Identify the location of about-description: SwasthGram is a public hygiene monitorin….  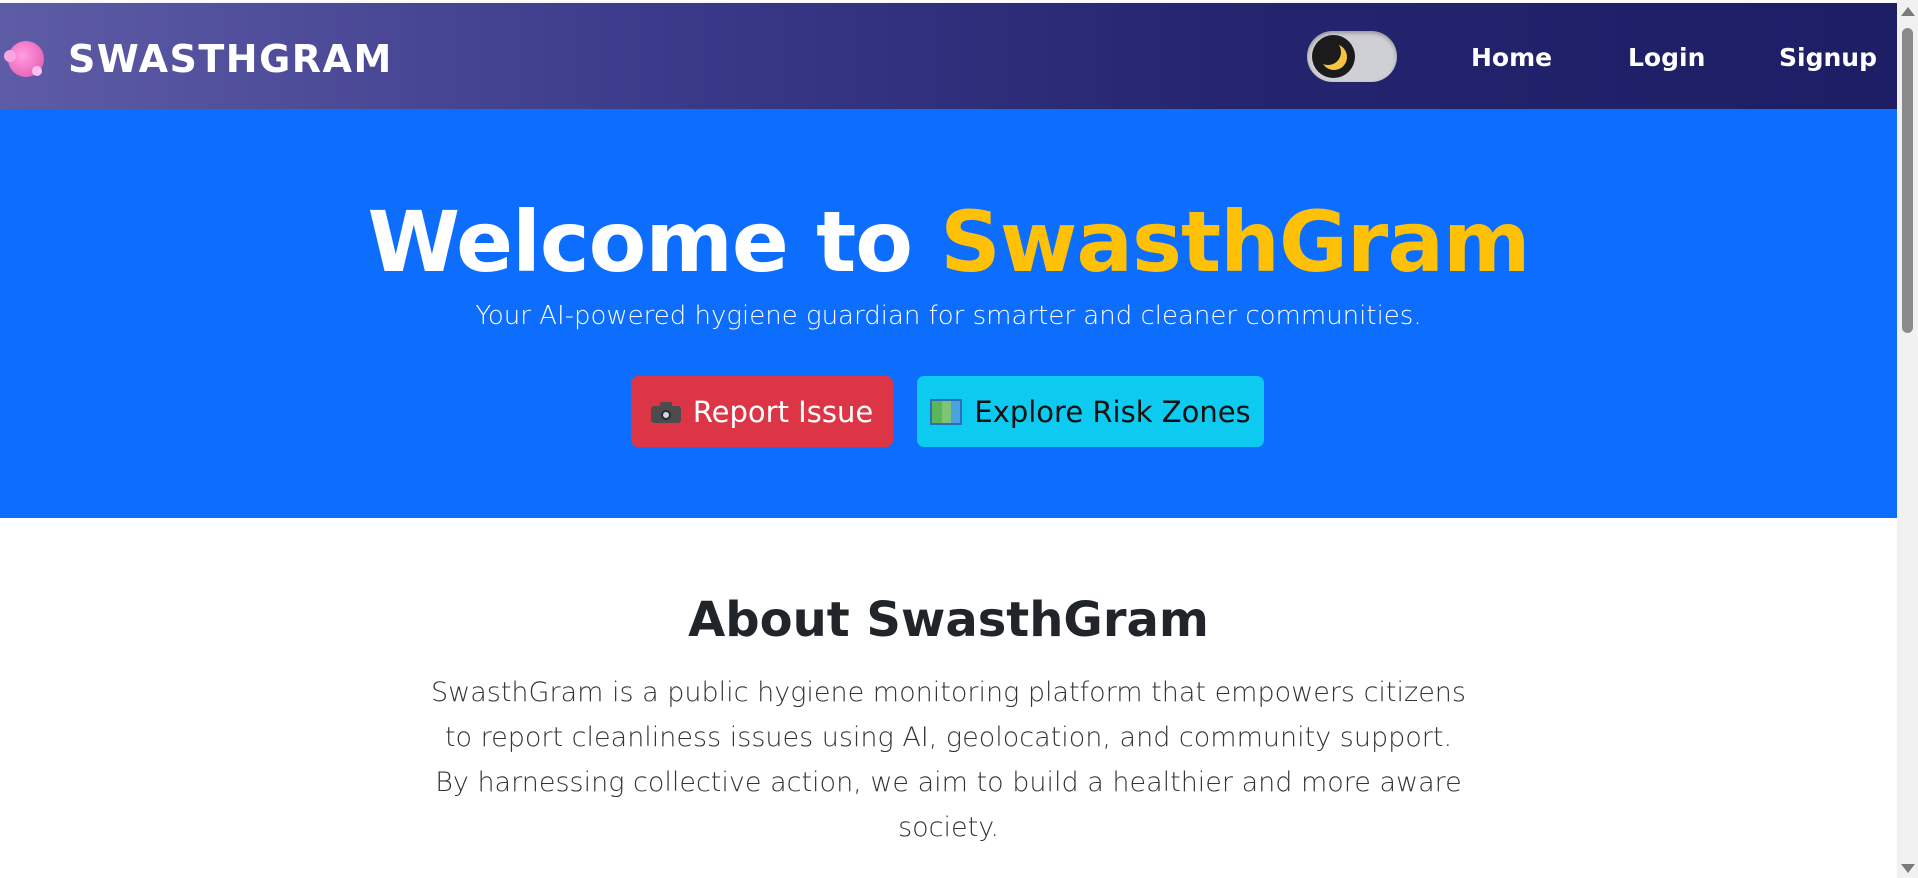
(948, 760).